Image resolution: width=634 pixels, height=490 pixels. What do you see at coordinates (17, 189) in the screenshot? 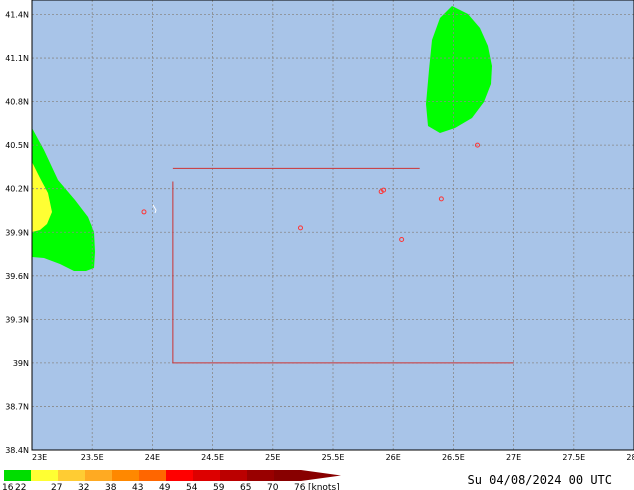
I see `lat-tick-label: 40.2N` at bounding box center [17, 189].